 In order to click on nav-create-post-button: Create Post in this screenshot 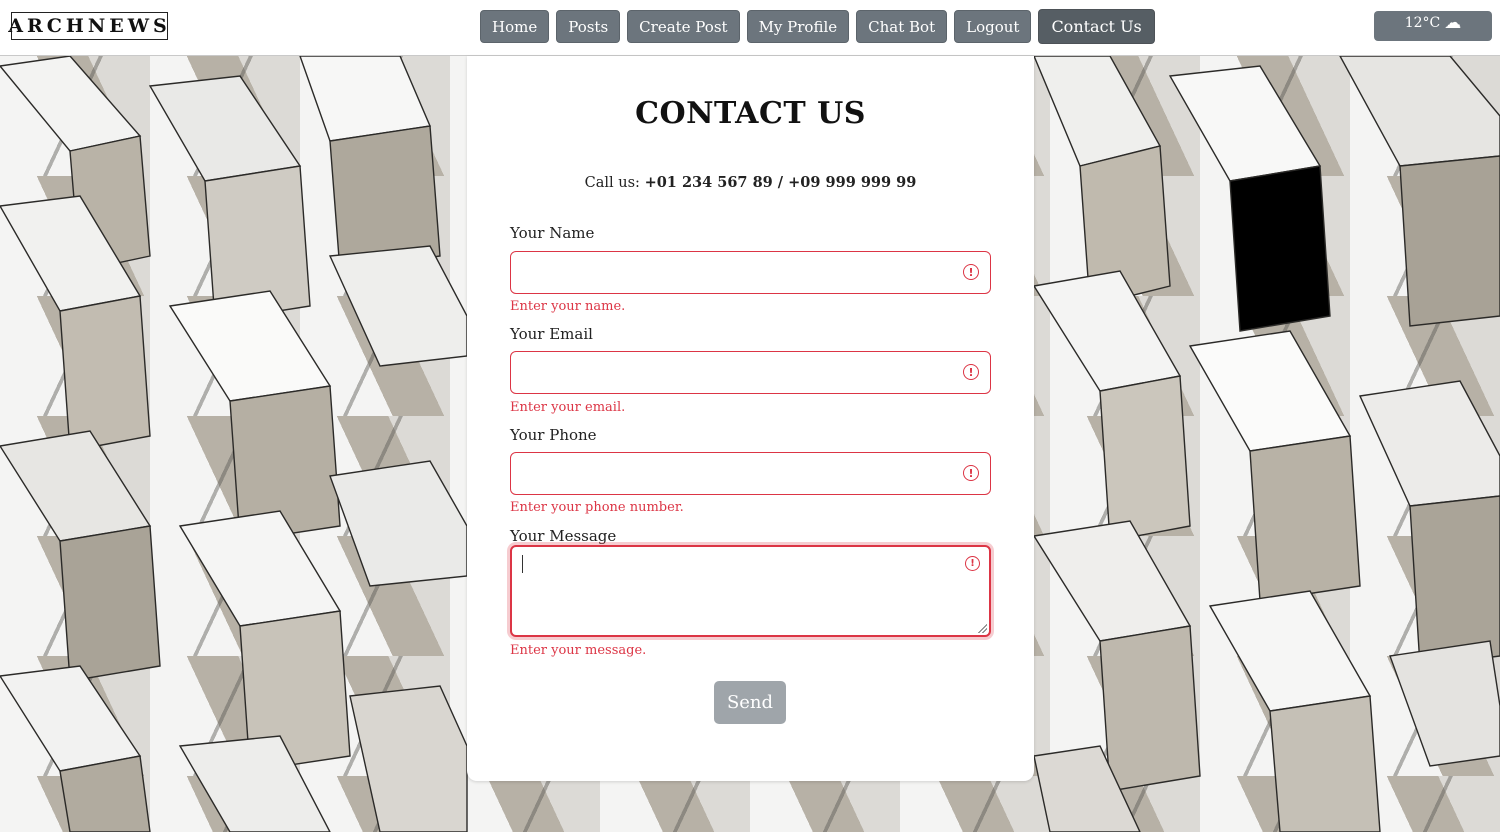, I will do `click(683, 26)`.